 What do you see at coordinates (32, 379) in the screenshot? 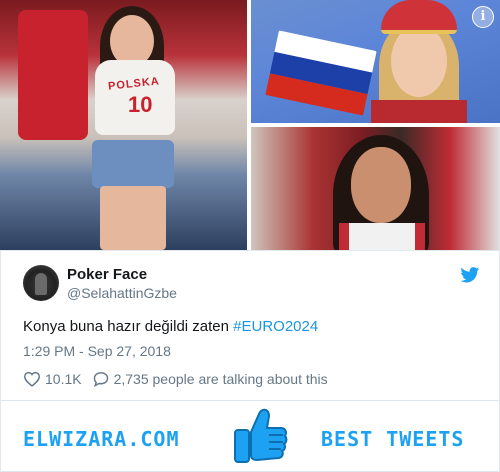
I see `heart-icon` at bounding box center [32, 379].